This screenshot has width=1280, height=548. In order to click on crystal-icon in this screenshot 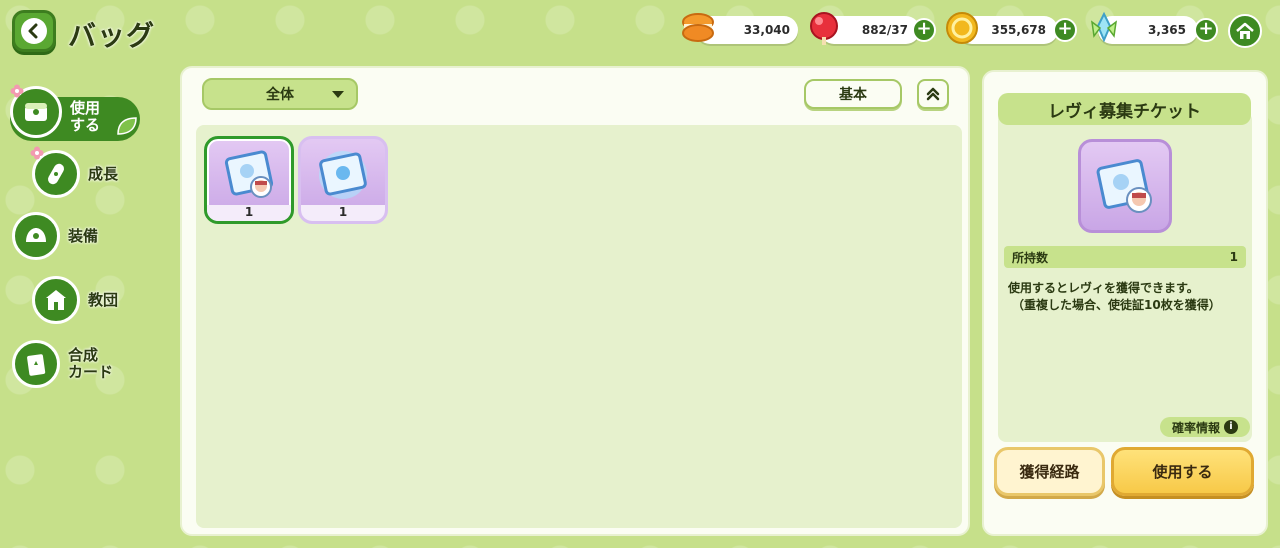, I will do `click(1104, 28)`.